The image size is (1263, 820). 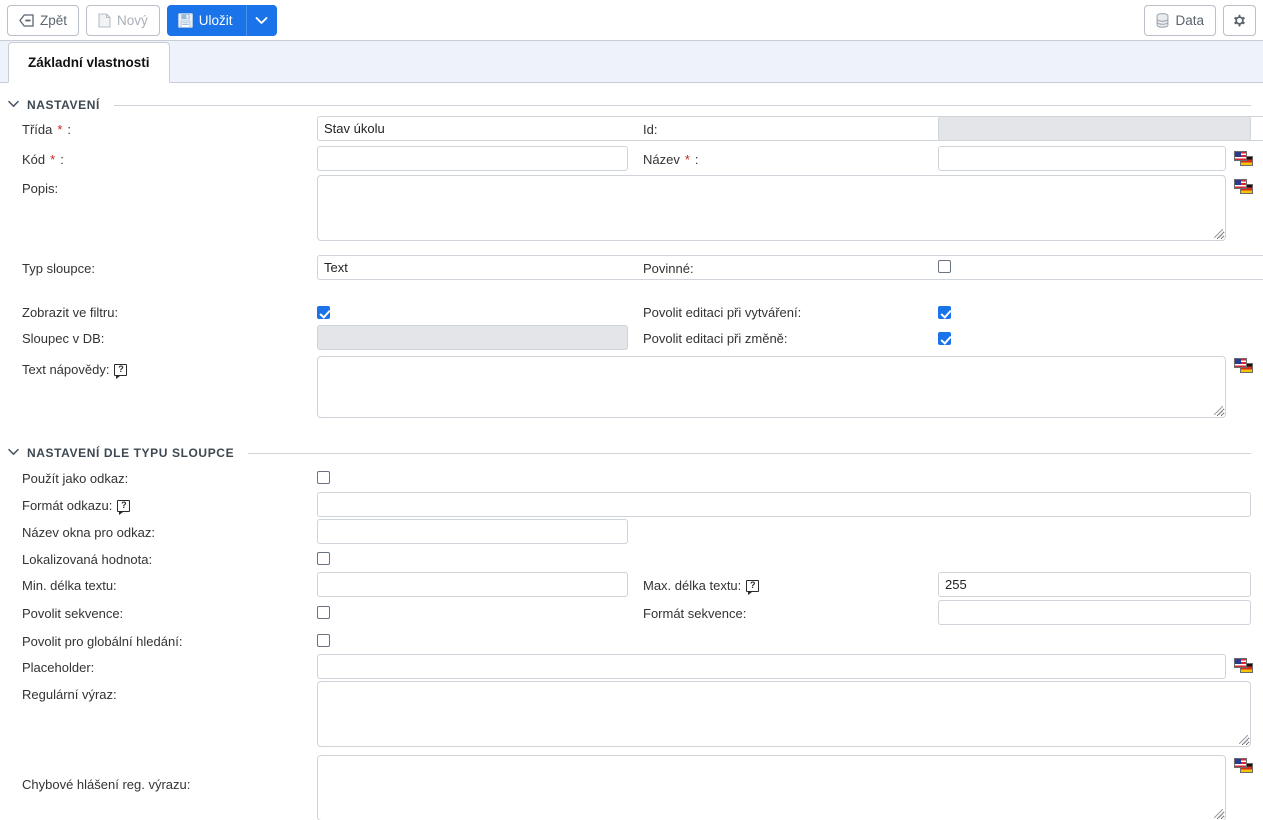 What do you see at coordinates (1239, 20) in the screenshot?
I see `settings-button` at bounding box center [1239, 20].